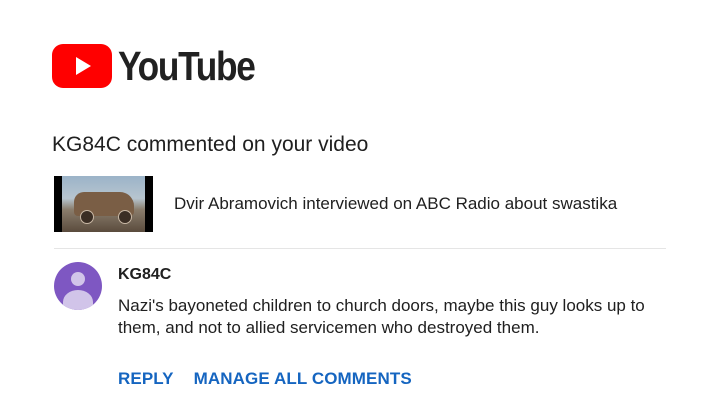 The image size is (720, 409). What do you see at coordinates (146, 379) in the screenshot?
I see `reply-button: REPLY` at bounding box center [146, 379].